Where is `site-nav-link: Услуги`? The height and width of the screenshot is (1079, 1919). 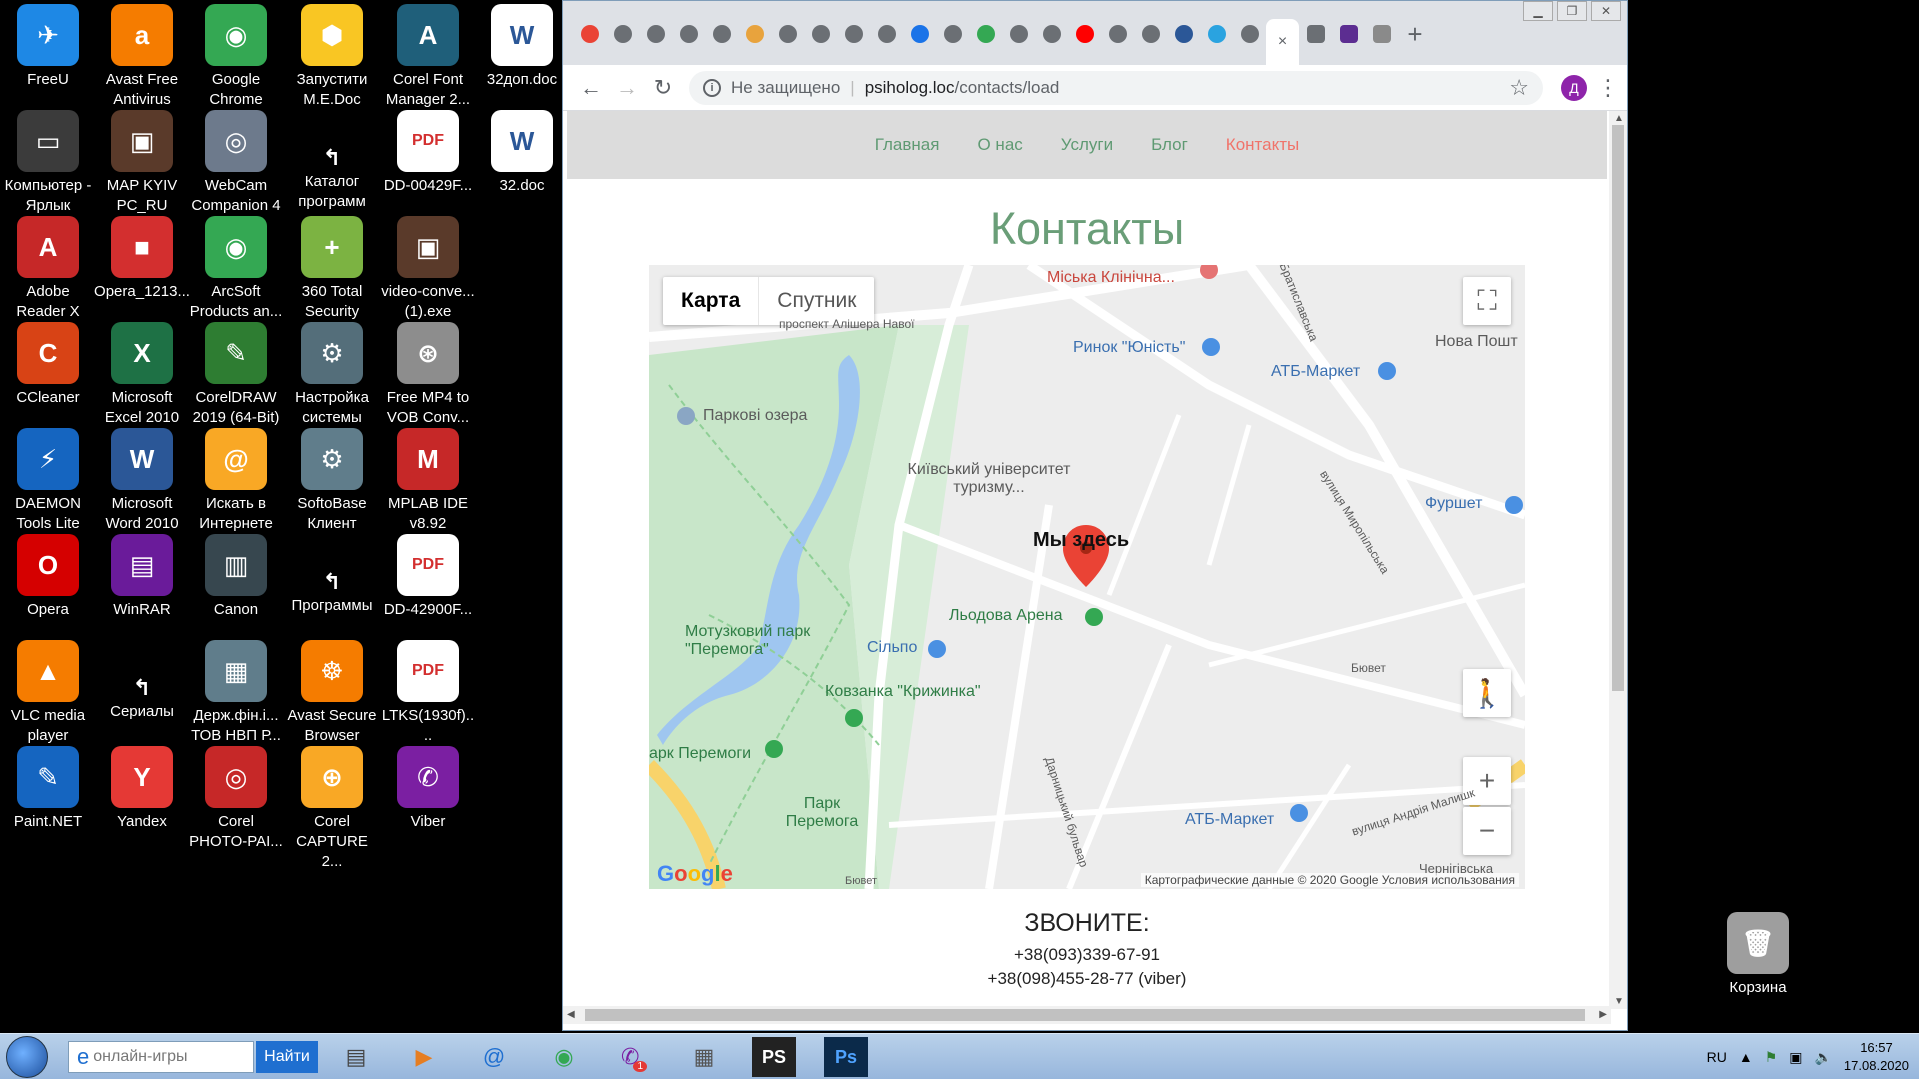 site-nav-link: Услуги is located at coordinates (1087, 145).